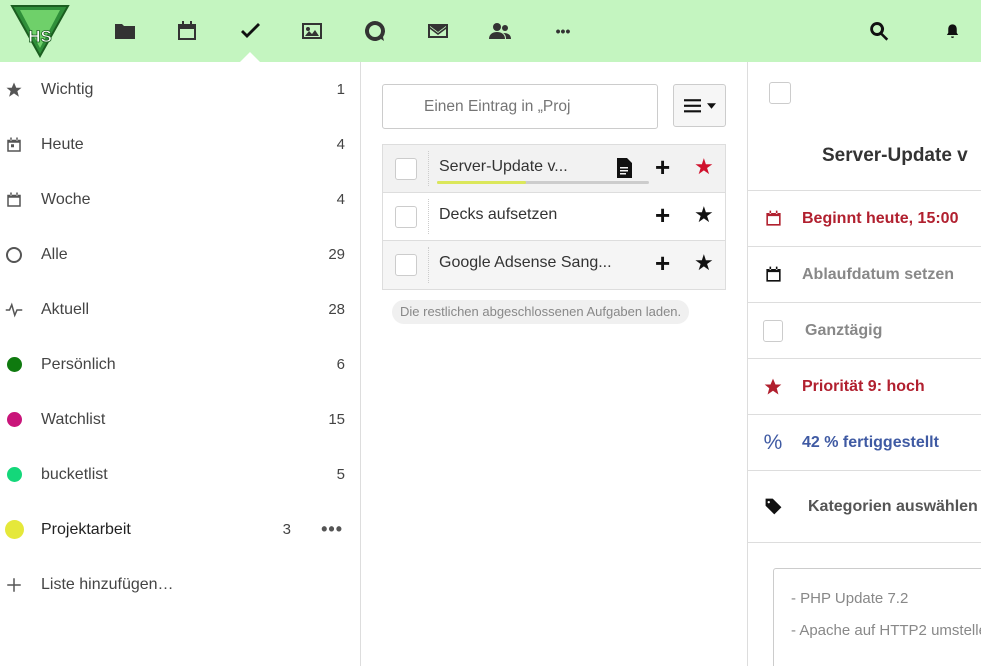 Image resolution: width=981 pixels, height=666 pixels. I want to click on plus-icon, so click(14, 585).